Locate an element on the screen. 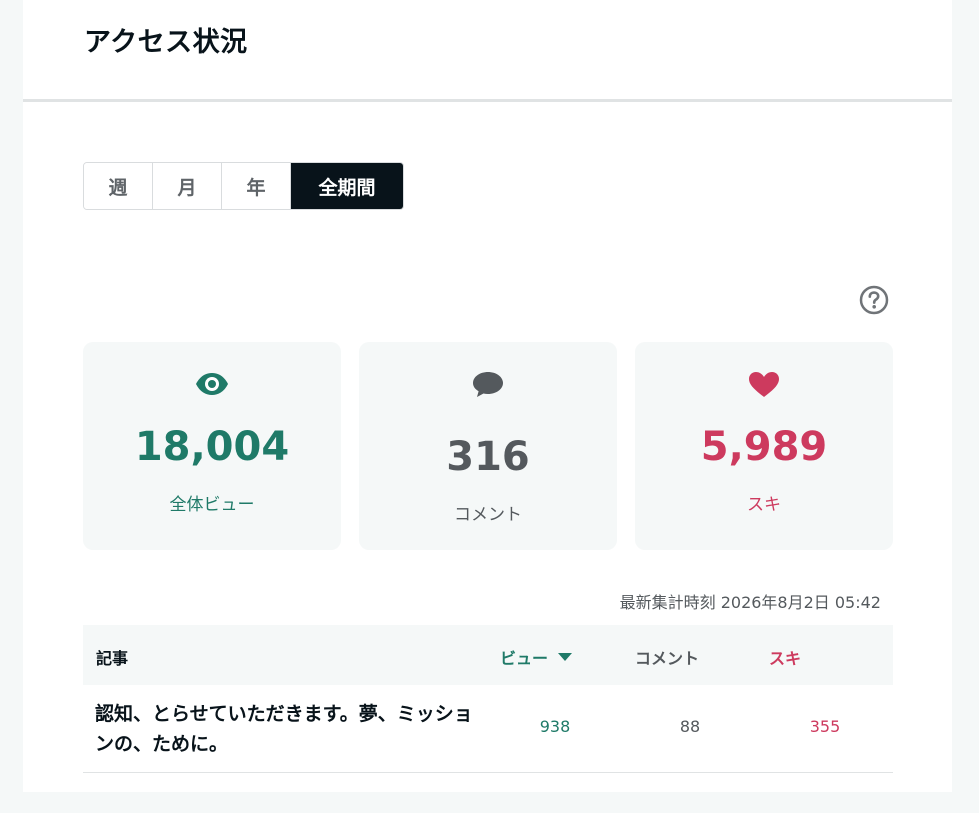 This screenshot has width=979, height=813. tab-week: 週 is located at coordinates (118, 186).